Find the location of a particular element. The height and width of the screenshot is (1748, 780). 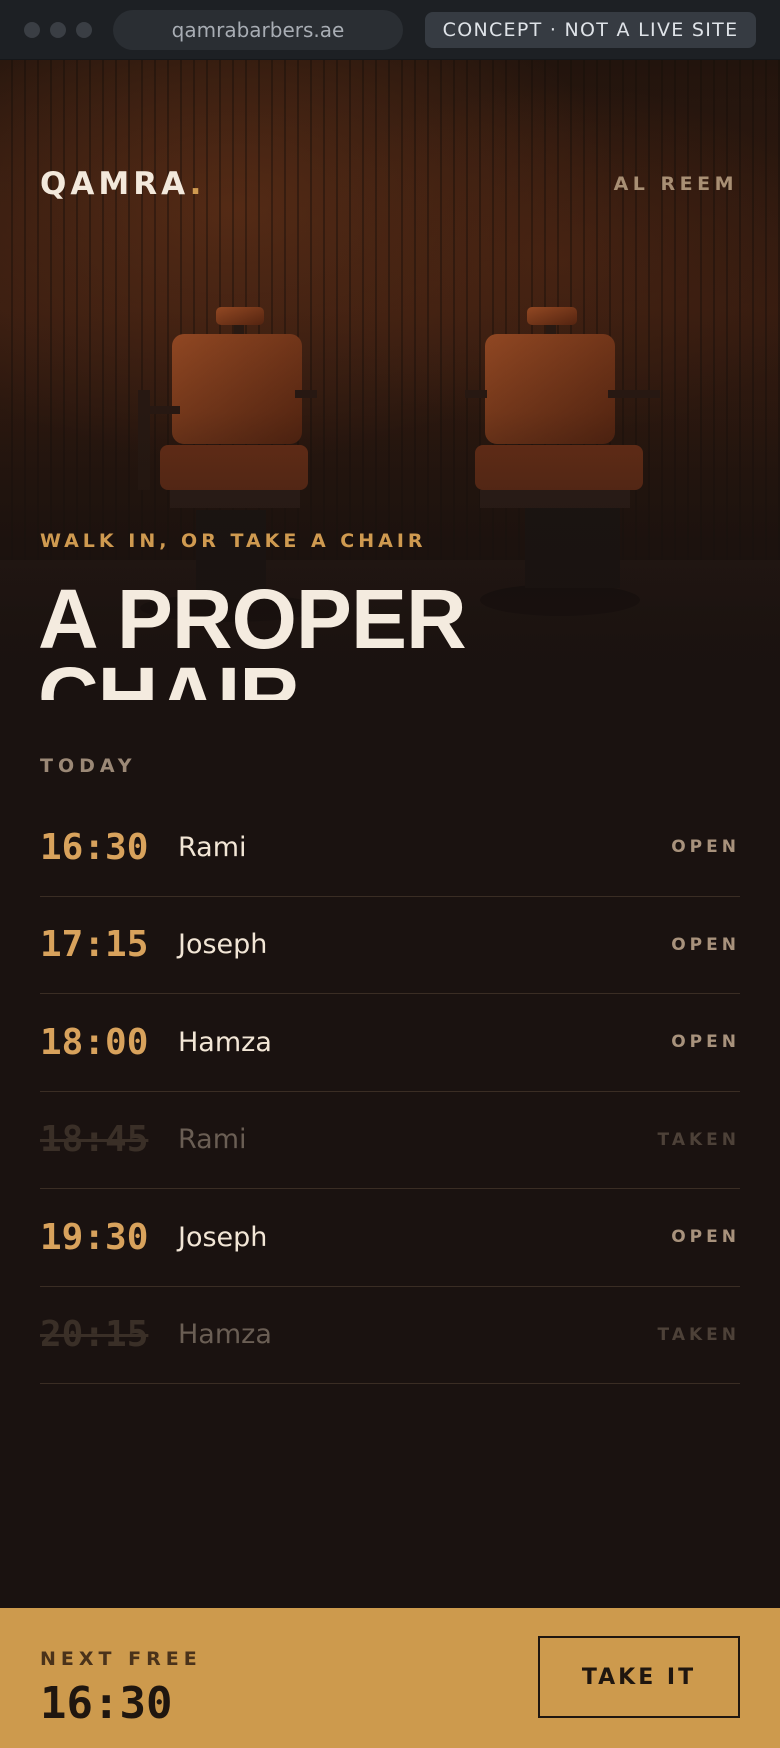

address-bar: qamrabarbers.ae is located at coordinates (258, 30).